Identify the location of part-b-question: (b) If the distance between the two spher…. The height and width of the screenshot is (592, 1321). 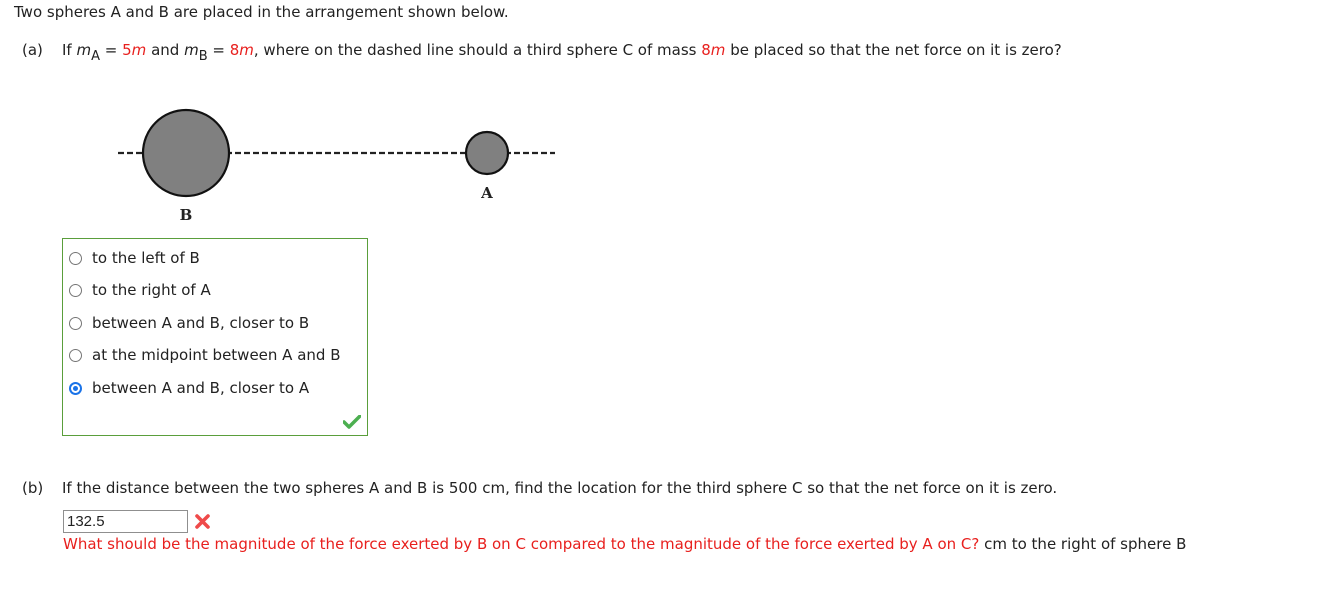
(539, 488).